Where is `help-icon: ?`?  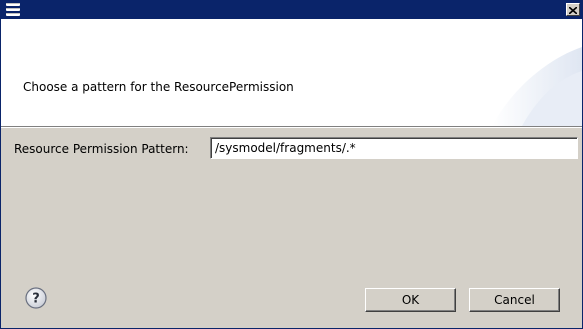
help-icon: ? is located at coordinates (36, 298).